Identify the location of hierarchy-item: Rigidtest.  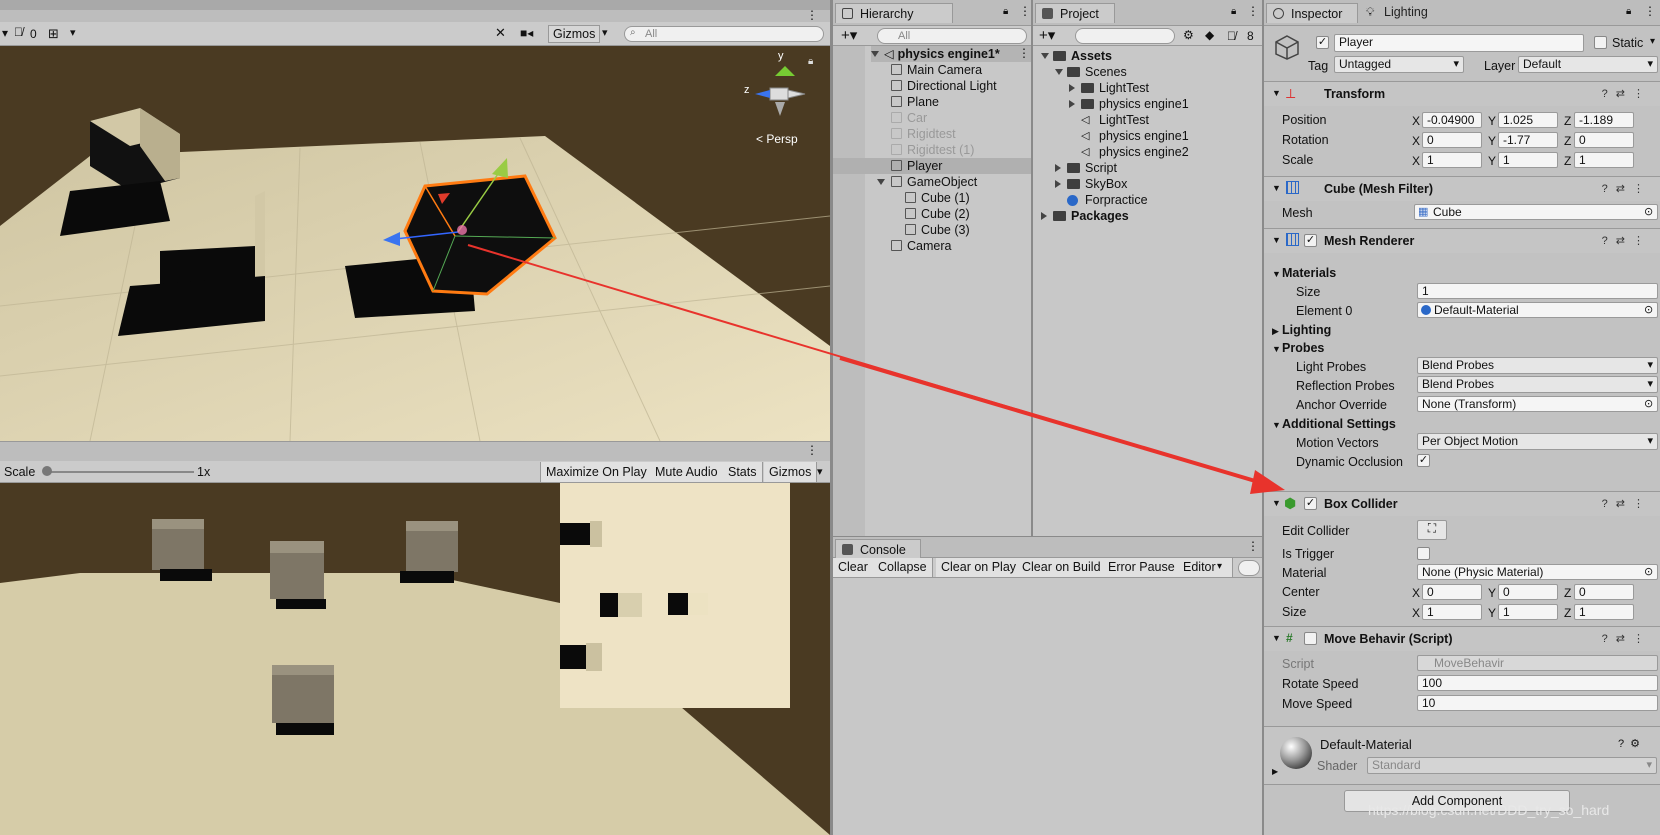
(932, 134).